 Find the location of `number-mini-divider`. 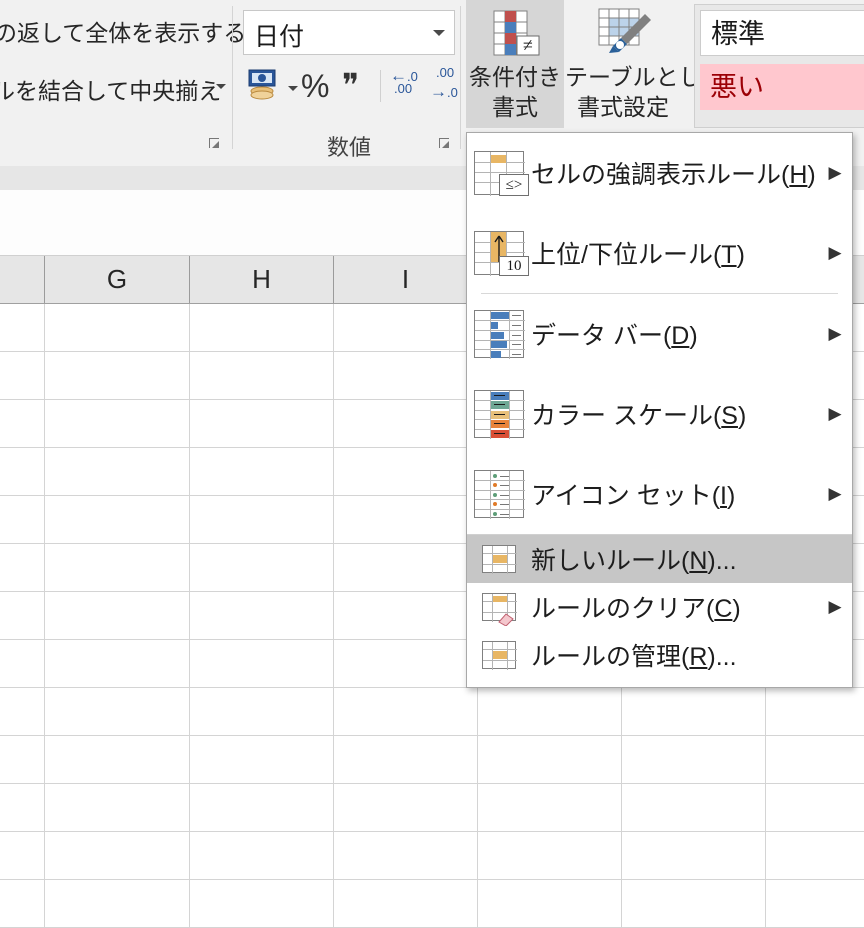

number-mini-divider is located at coordinates (380, 86).